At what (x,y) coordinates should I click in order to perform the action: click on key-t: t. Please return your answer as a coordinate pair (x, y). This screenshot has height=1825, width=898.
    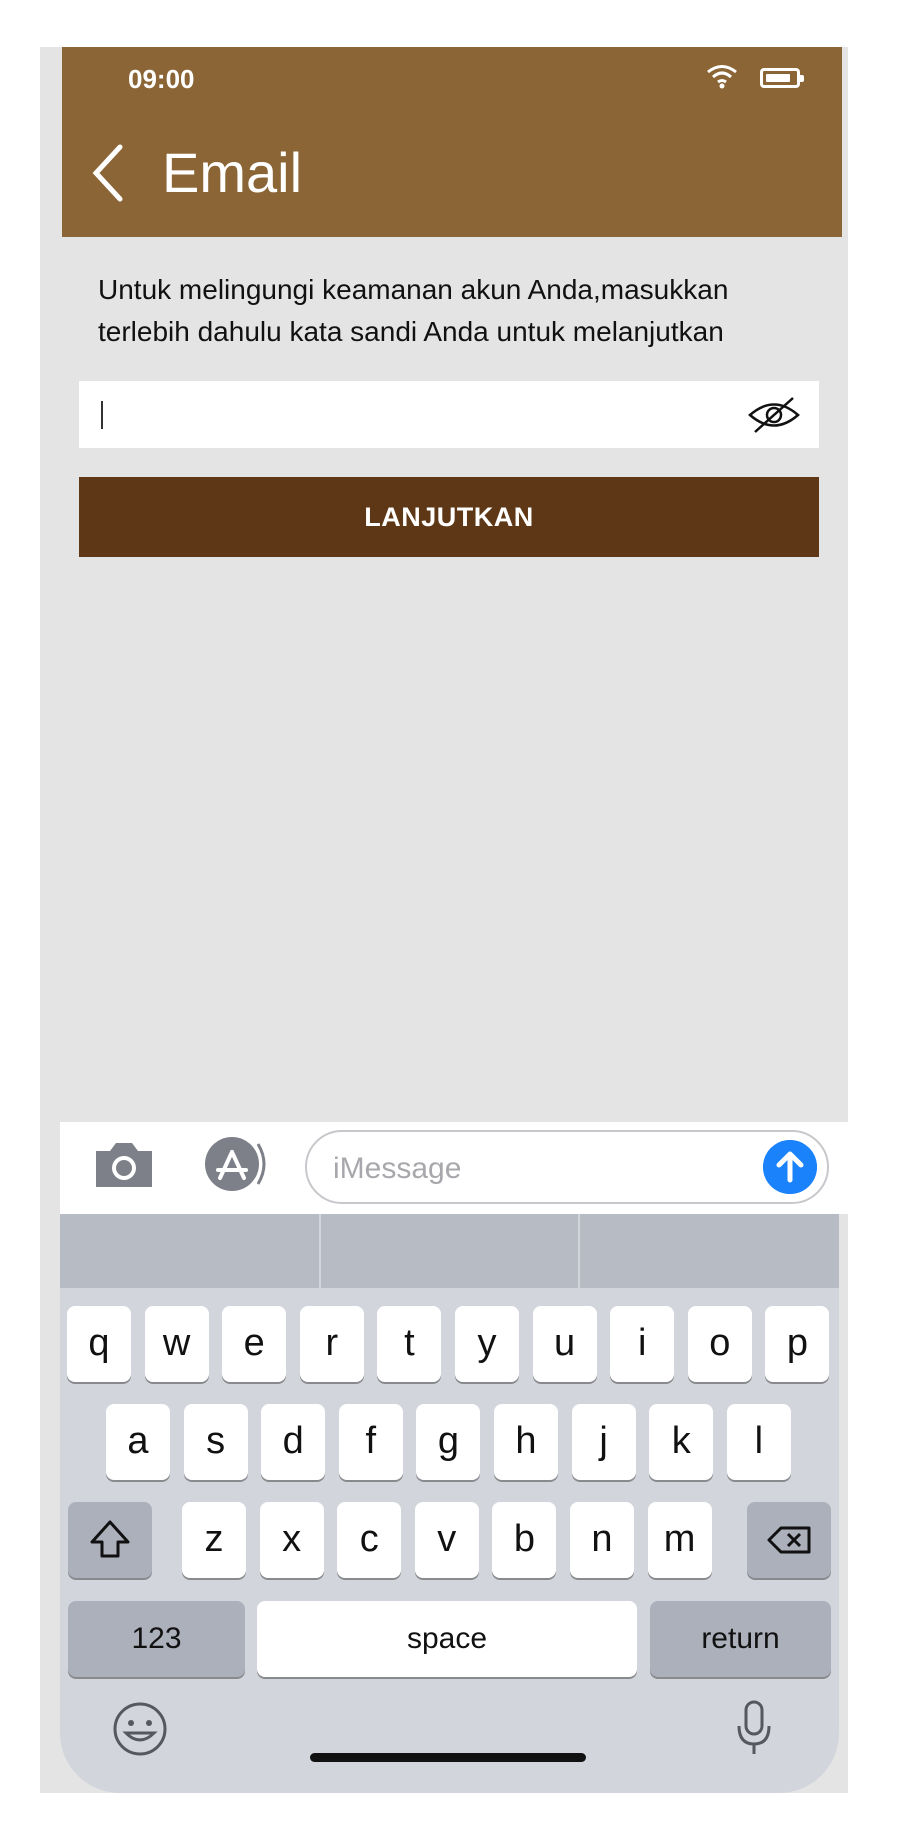
    Looking at the image, I should click on (409, 1344).